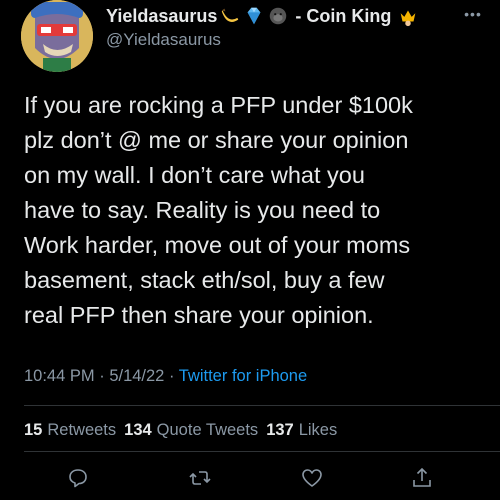  I want to click on tweet-stats: 15 Retweets 134 Quote Tweets 137 Likes, so click(180, 430).